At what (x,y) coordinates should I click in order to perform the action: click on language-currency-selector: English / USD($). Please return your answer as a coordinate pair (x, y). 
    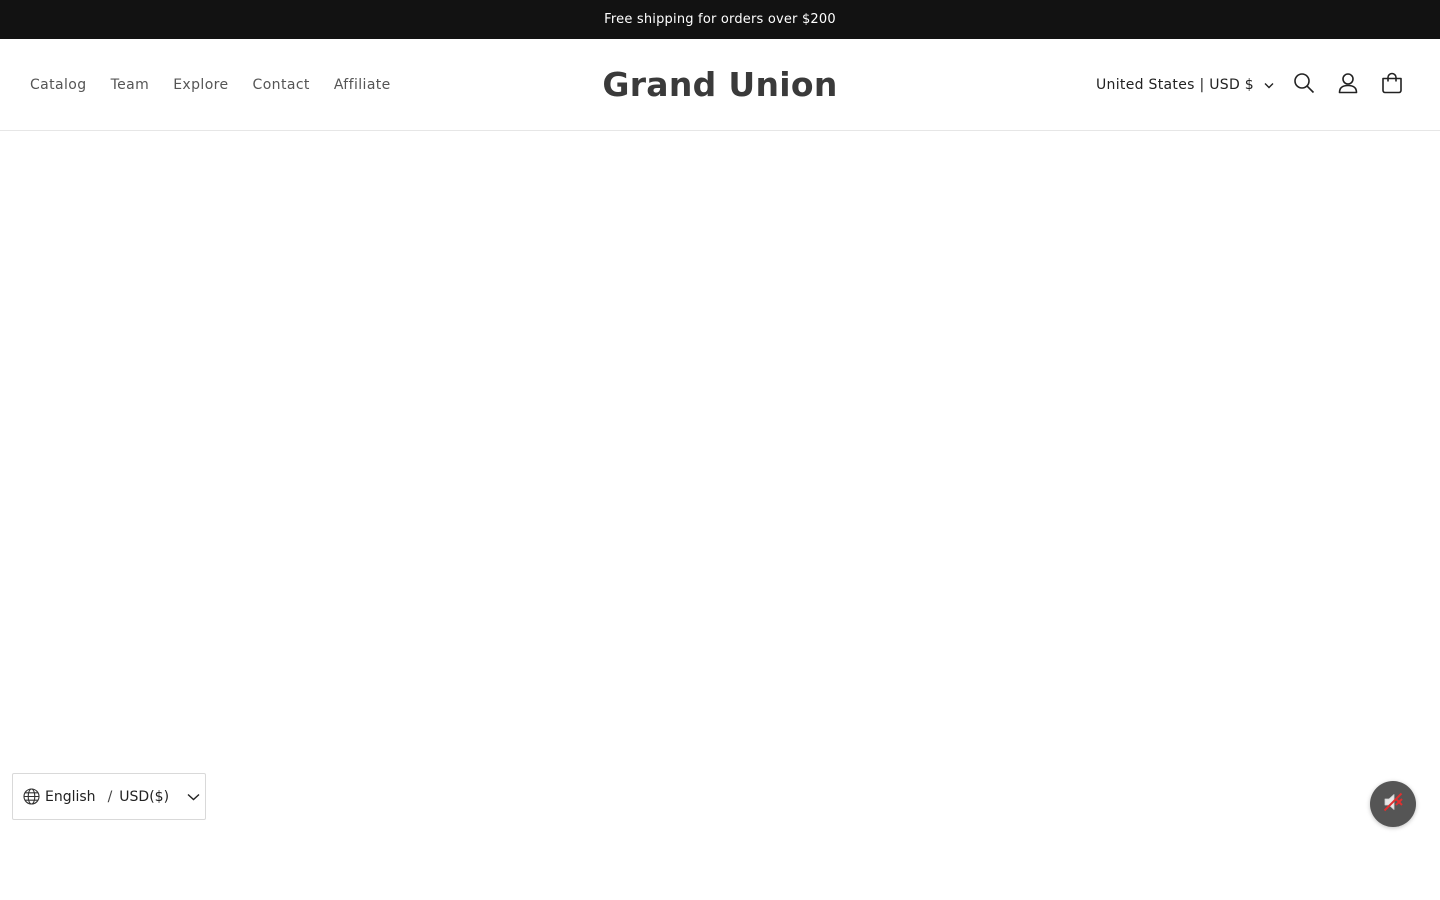
    Looking at the image, I should click on (109, 796).